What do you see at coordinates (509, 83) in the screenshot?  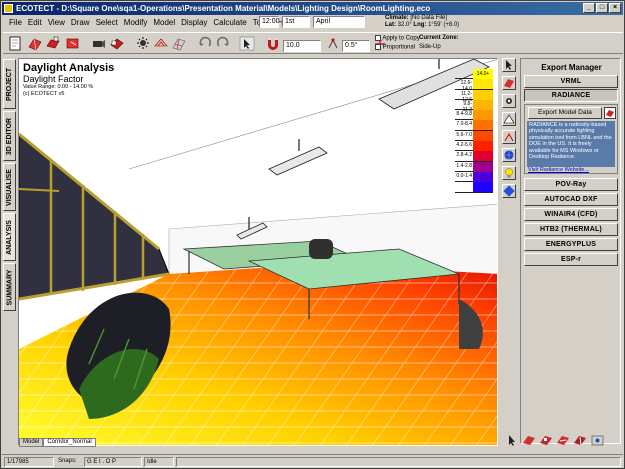 I see `zone-tool` at bounding box center [509, 83].